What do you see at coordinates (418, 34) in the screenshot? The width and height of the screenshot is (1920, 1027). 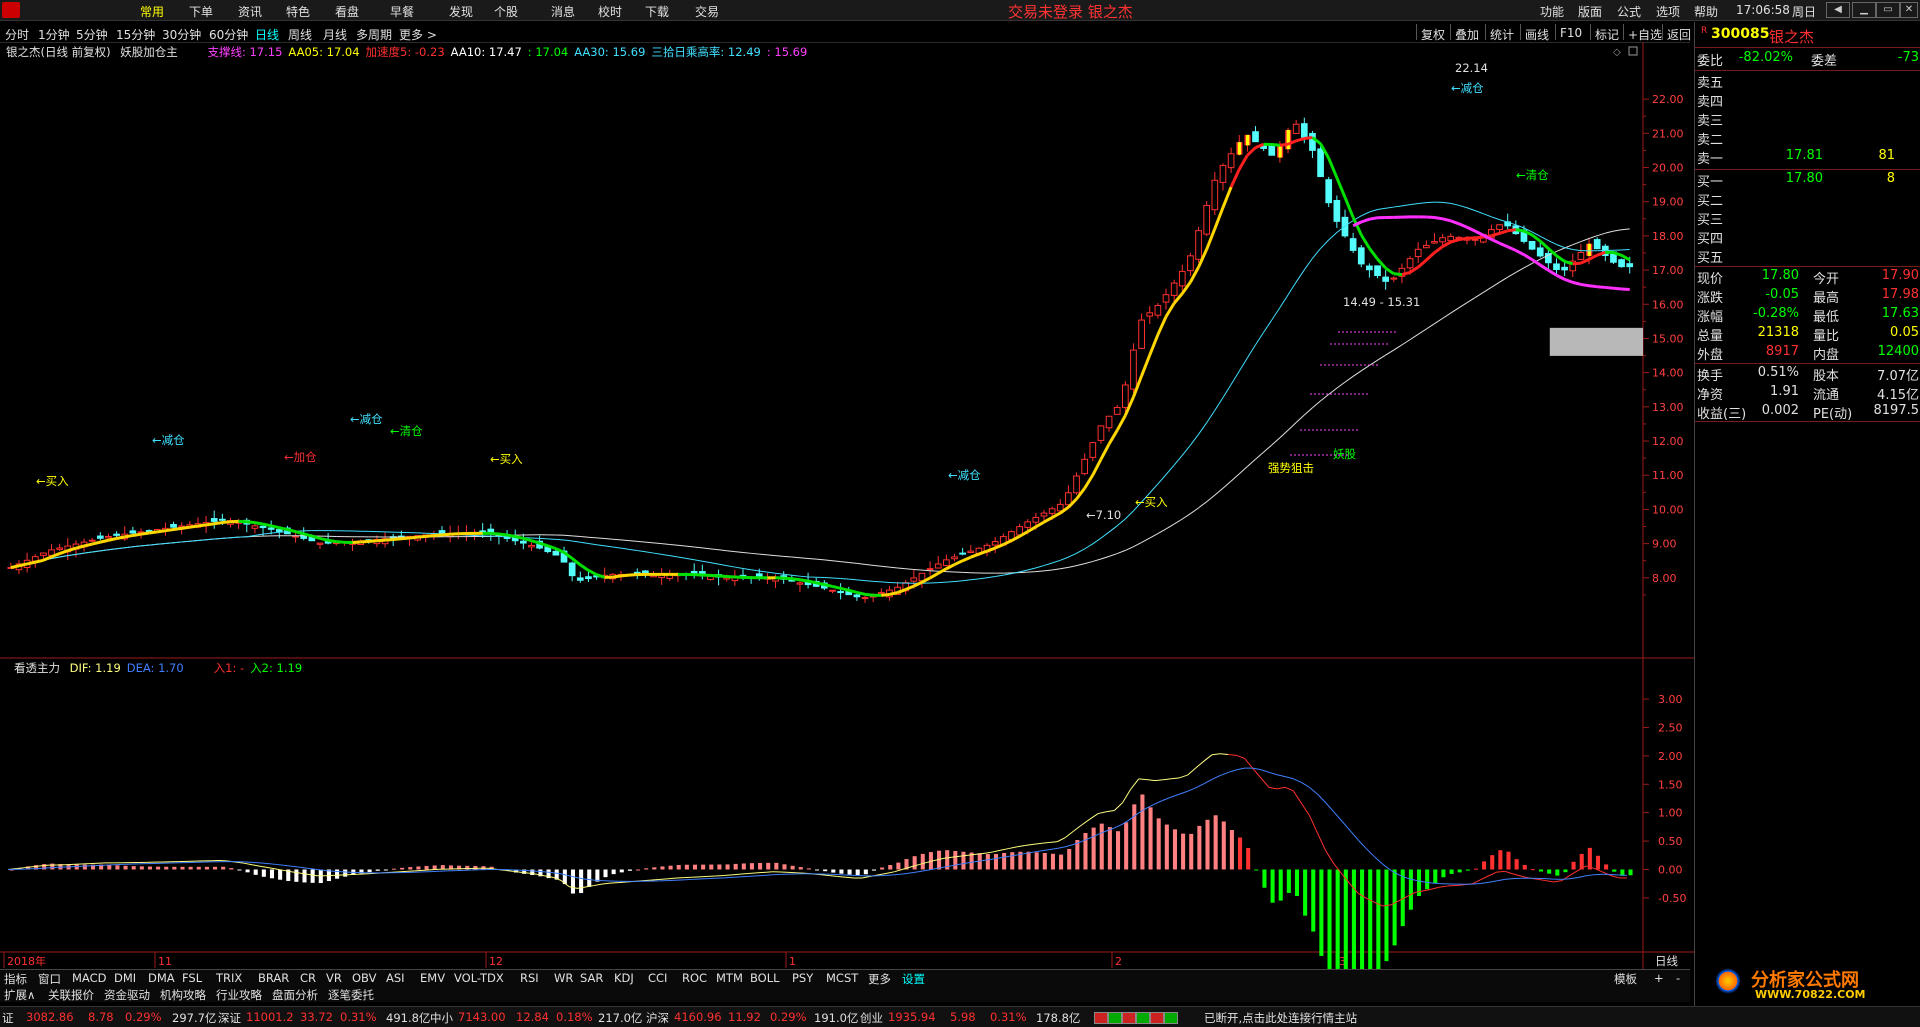 I see `period-10: 更多 >` at bounding box center [418, 34].